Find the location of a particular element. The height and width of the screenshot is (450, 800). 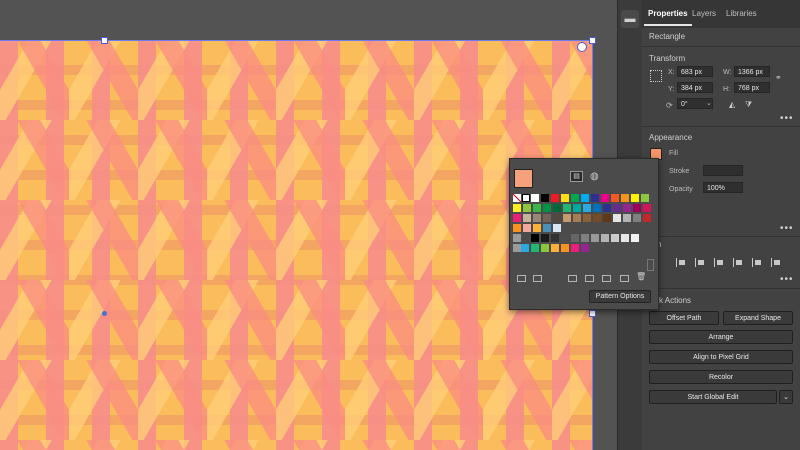

offset-path-button: Offset Path is located at coordinates (684, 318).